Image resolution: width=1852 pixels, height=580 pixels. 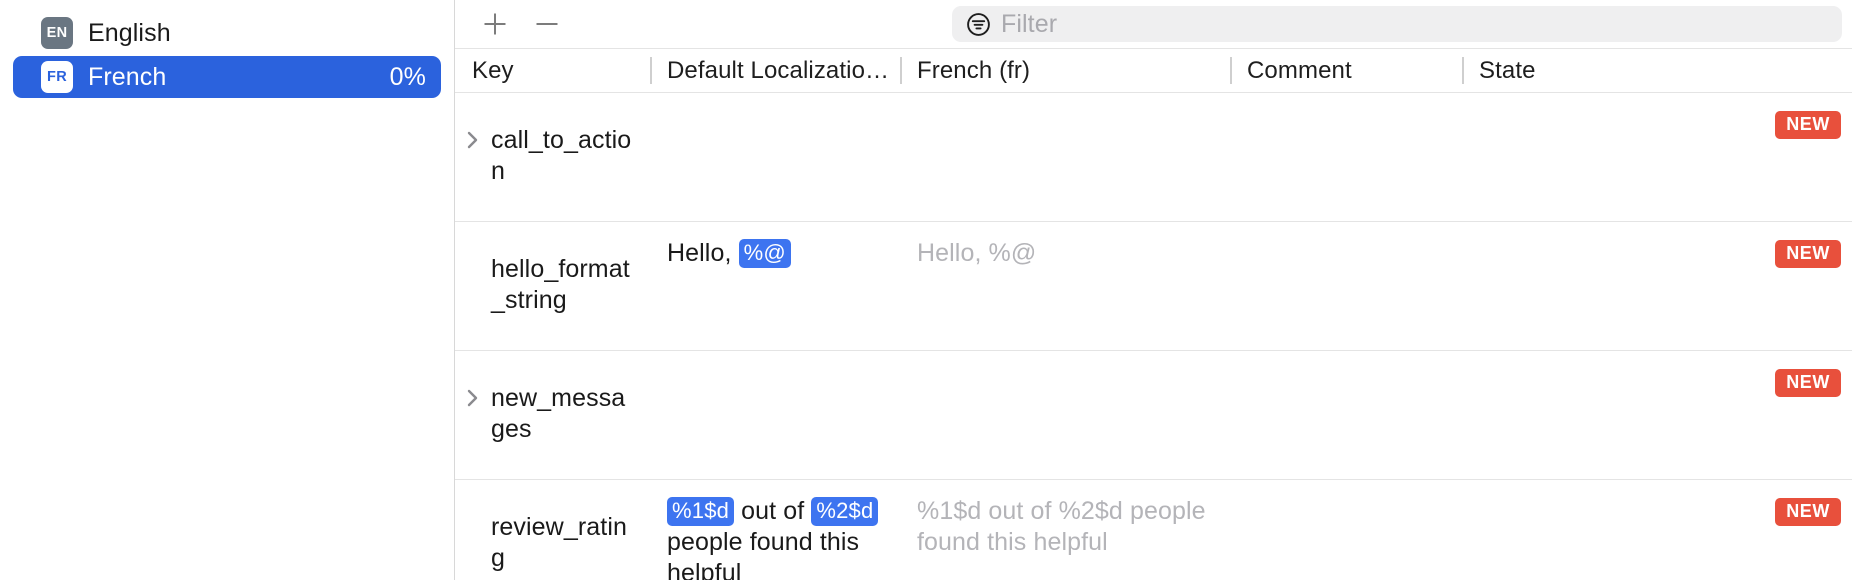 I want to click on remove-string-button, so click(x=547, y=24).